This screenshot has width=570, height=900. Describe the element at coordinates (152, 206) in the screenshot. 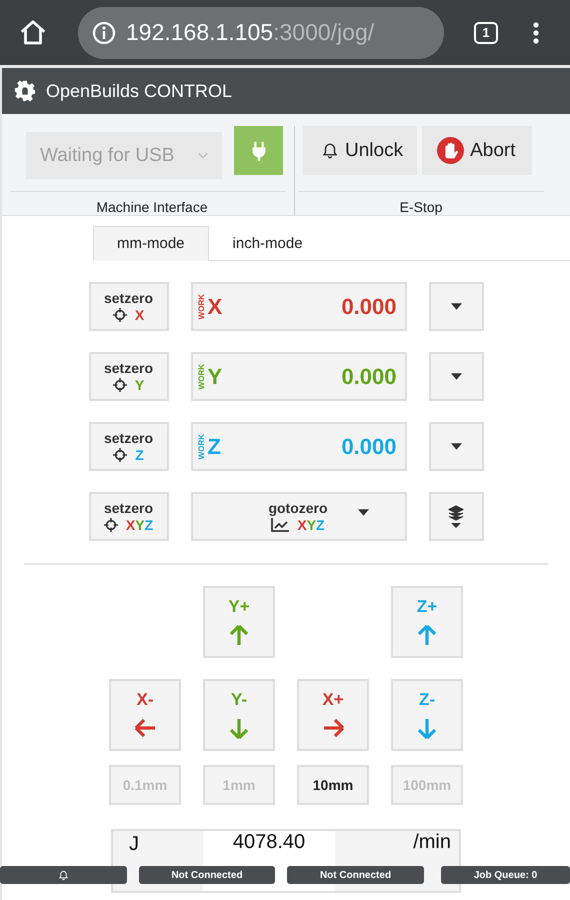

I see `group-label: Machine Interface` at that location.